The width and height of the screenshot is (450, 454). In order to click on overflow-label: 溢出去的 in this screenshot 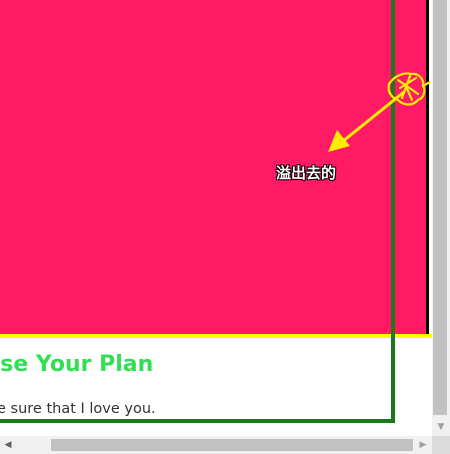, I will do `click(306, 173)`.